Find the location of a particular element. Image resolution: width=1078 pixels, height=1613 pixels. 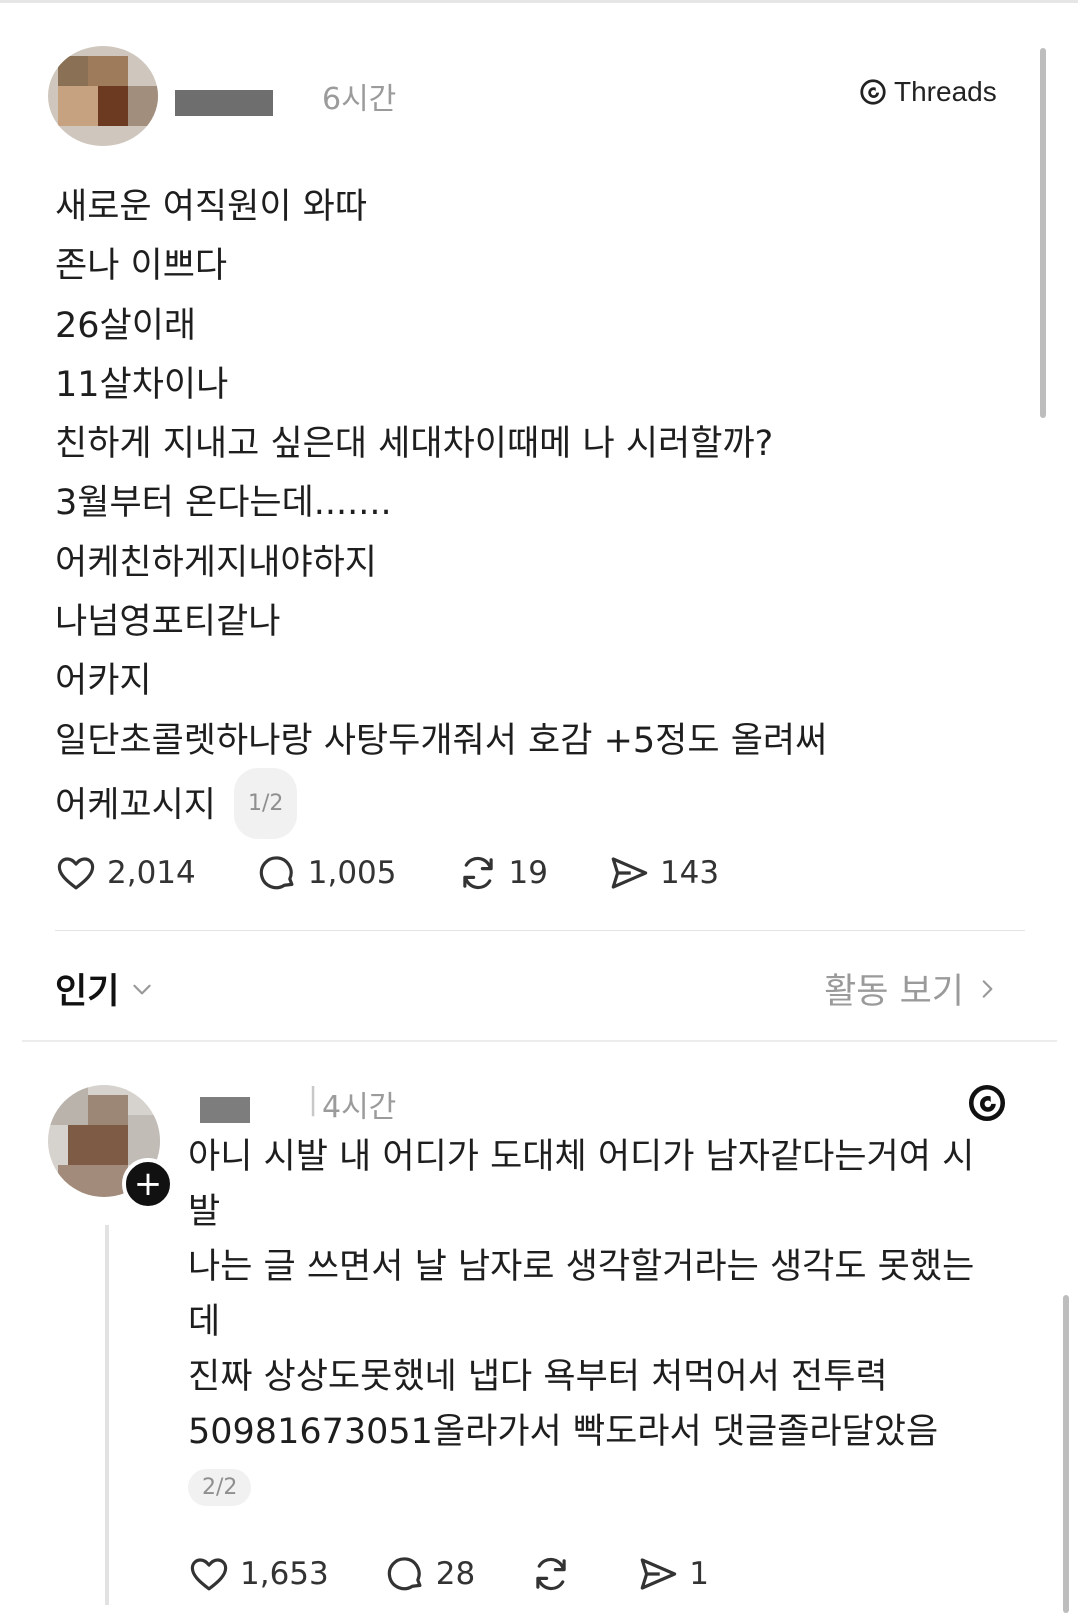

repost-count: 19 is located at coordinates (528, 873).